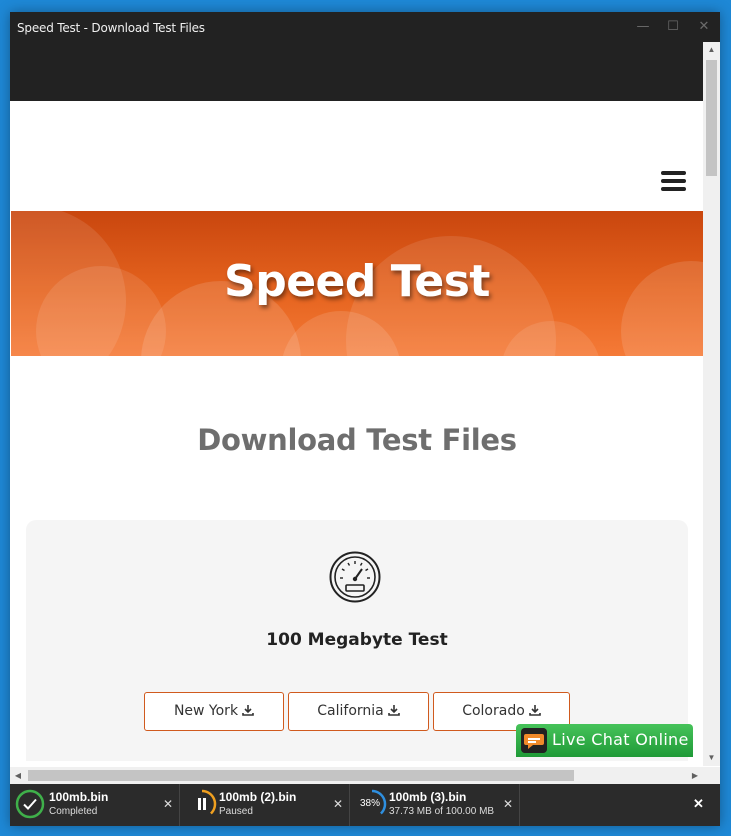 This screenshot has height=836, width=731. Describe the element at coordinates (30, 804) in the screenshot. I see `check-circle-icon` at that location.